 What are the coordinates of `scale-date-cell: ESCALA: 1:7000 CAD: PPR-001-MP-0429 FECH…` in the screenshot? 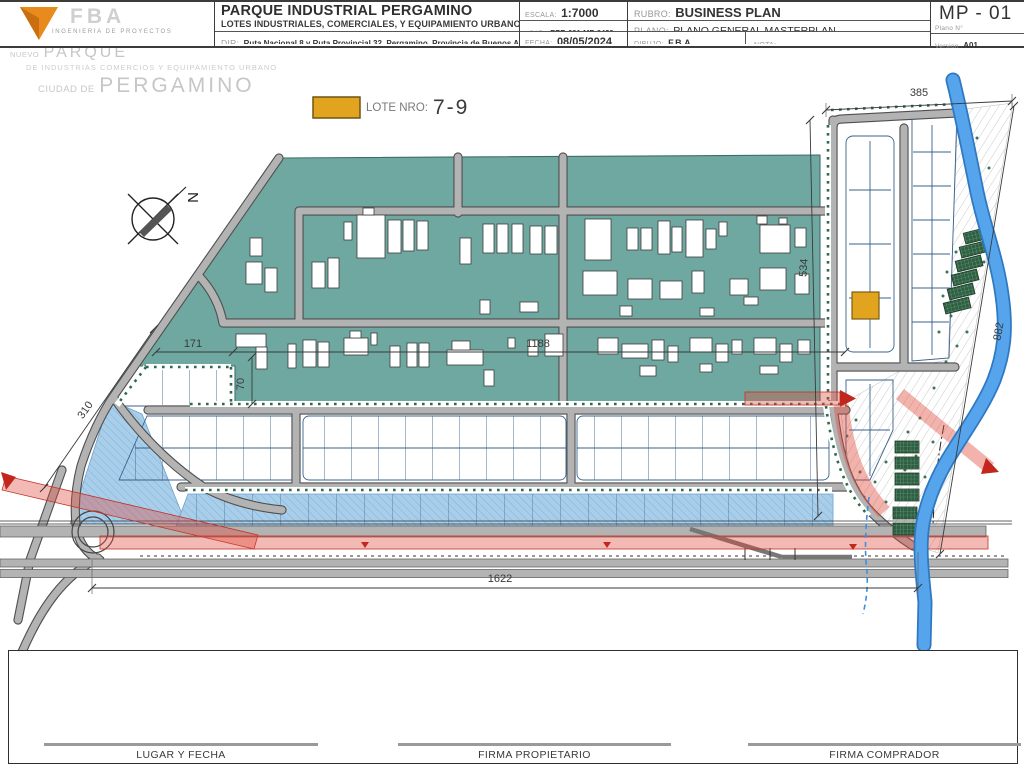 It's located at (574, 24).